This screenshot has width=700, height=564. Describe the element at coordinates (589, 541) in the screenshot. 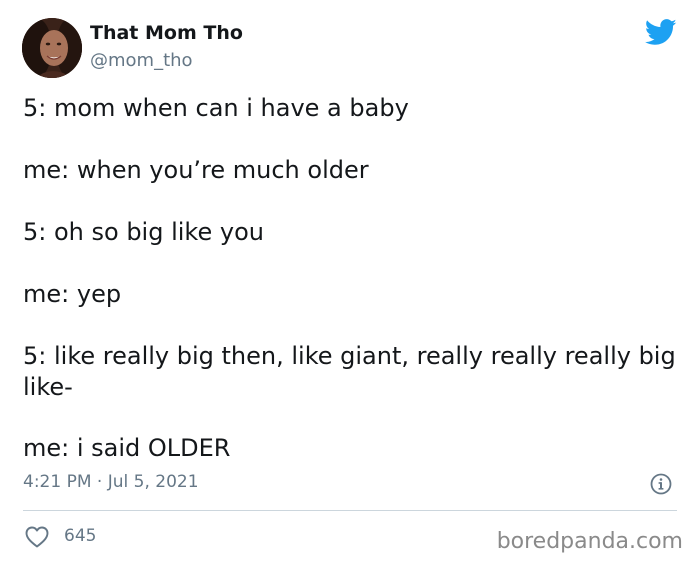

I see `watermark-text: boredpanda.com` at that location.